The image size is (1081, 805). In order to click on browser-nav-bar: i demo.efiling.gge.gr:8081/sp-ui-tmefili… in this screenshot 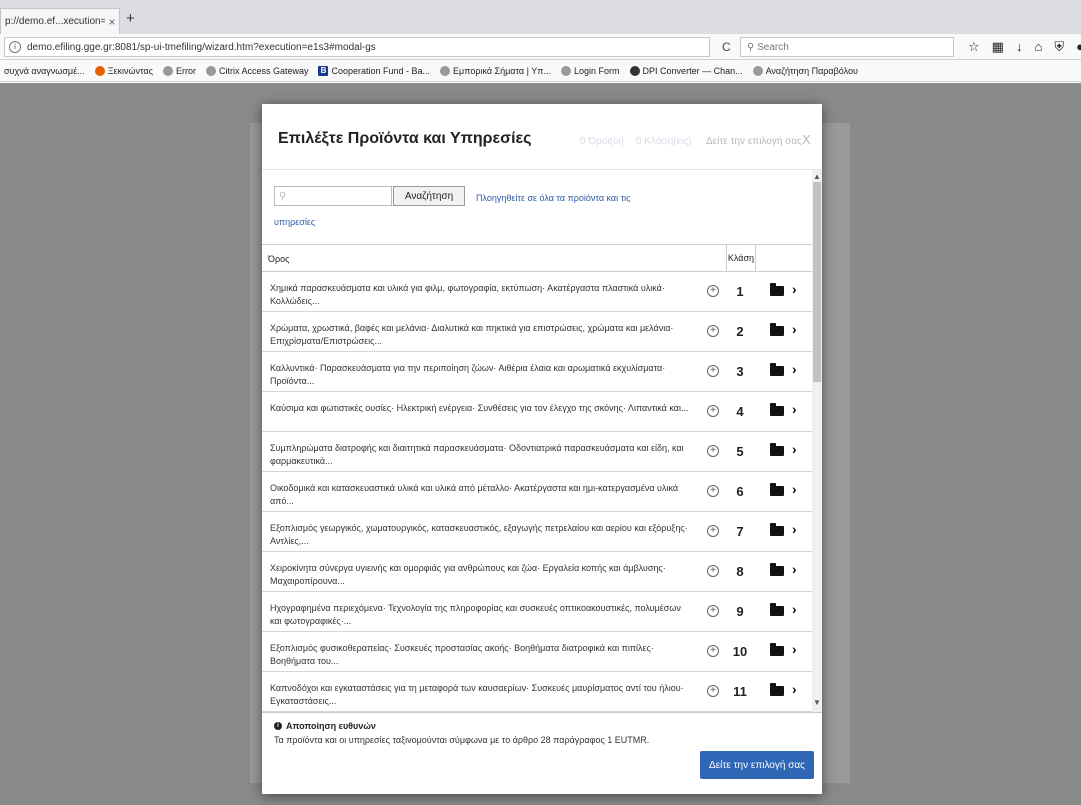, I will do `click(540, 47)`.